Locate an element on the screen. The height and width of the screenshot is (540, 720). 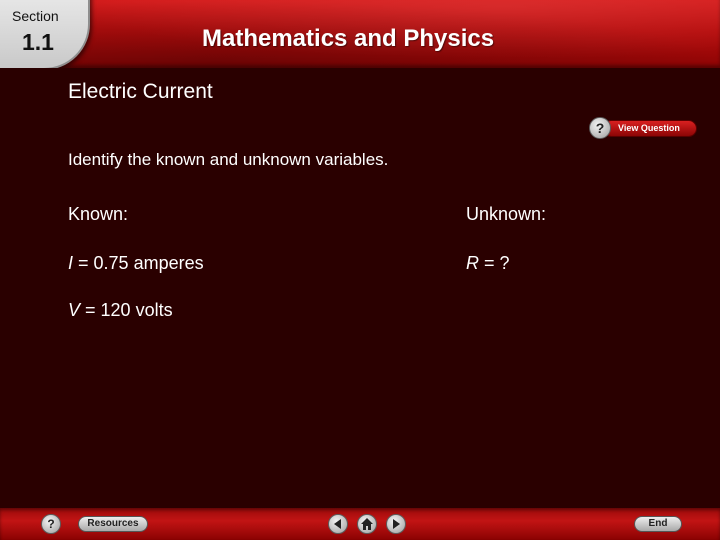
variable-value: = ? is located at coordinates (494, 263).